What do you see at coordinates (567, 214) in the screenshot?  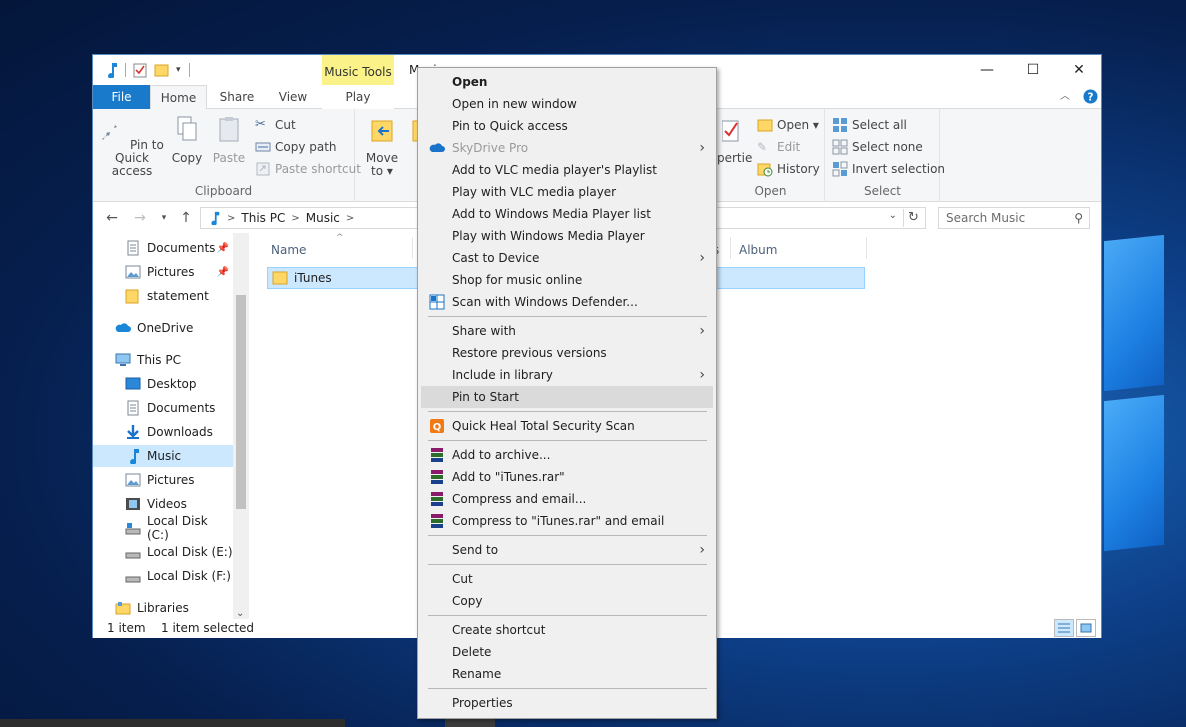 I see `menu-item-add-to-wmp-list: Add to Windows Media Player list` at bounding box center [567, 214].